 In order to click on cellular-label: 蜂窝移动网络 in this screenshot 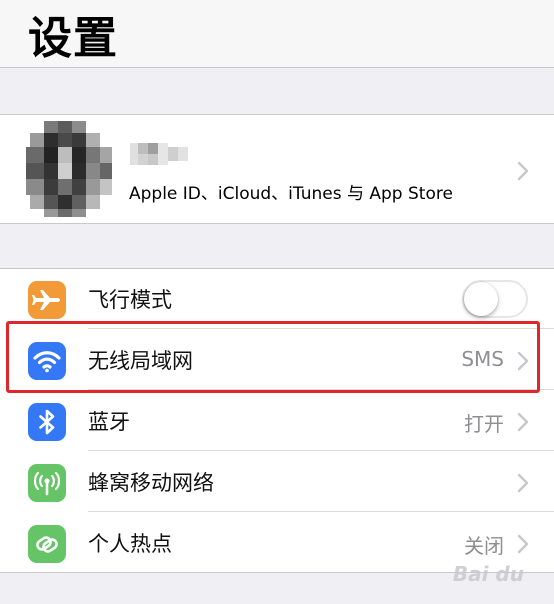, I will do `click(151, 483)`.